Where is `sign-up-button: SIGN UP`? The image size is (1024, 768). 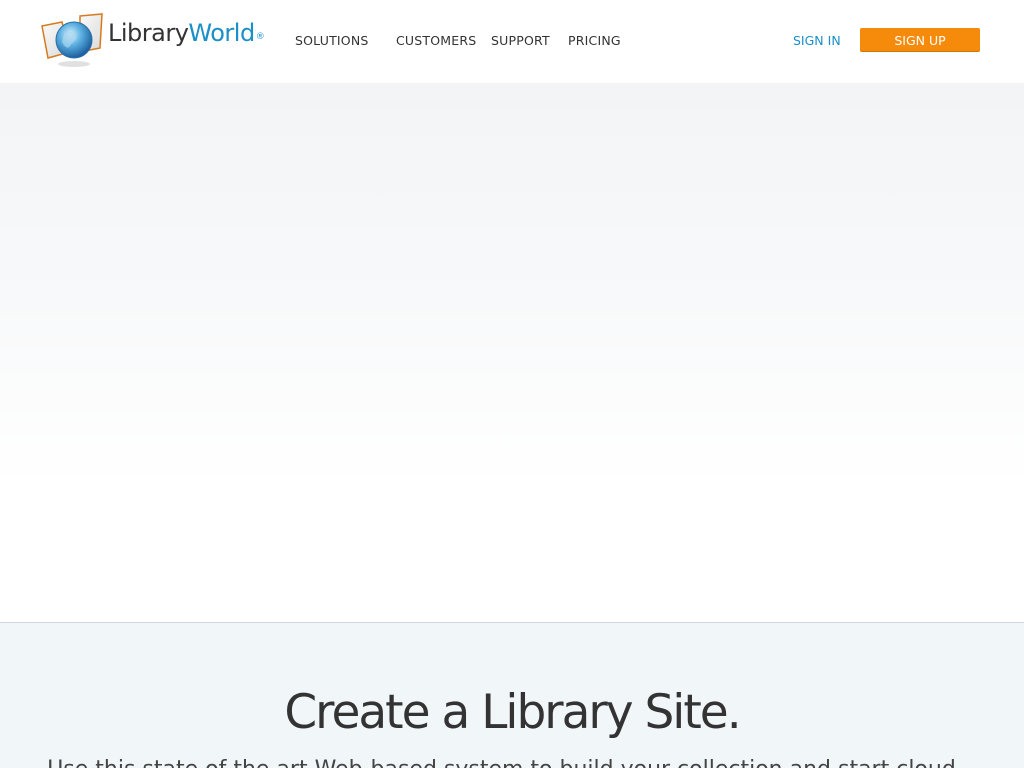 sign-up-button: SIGN UP is located at coordinates (920, 40).